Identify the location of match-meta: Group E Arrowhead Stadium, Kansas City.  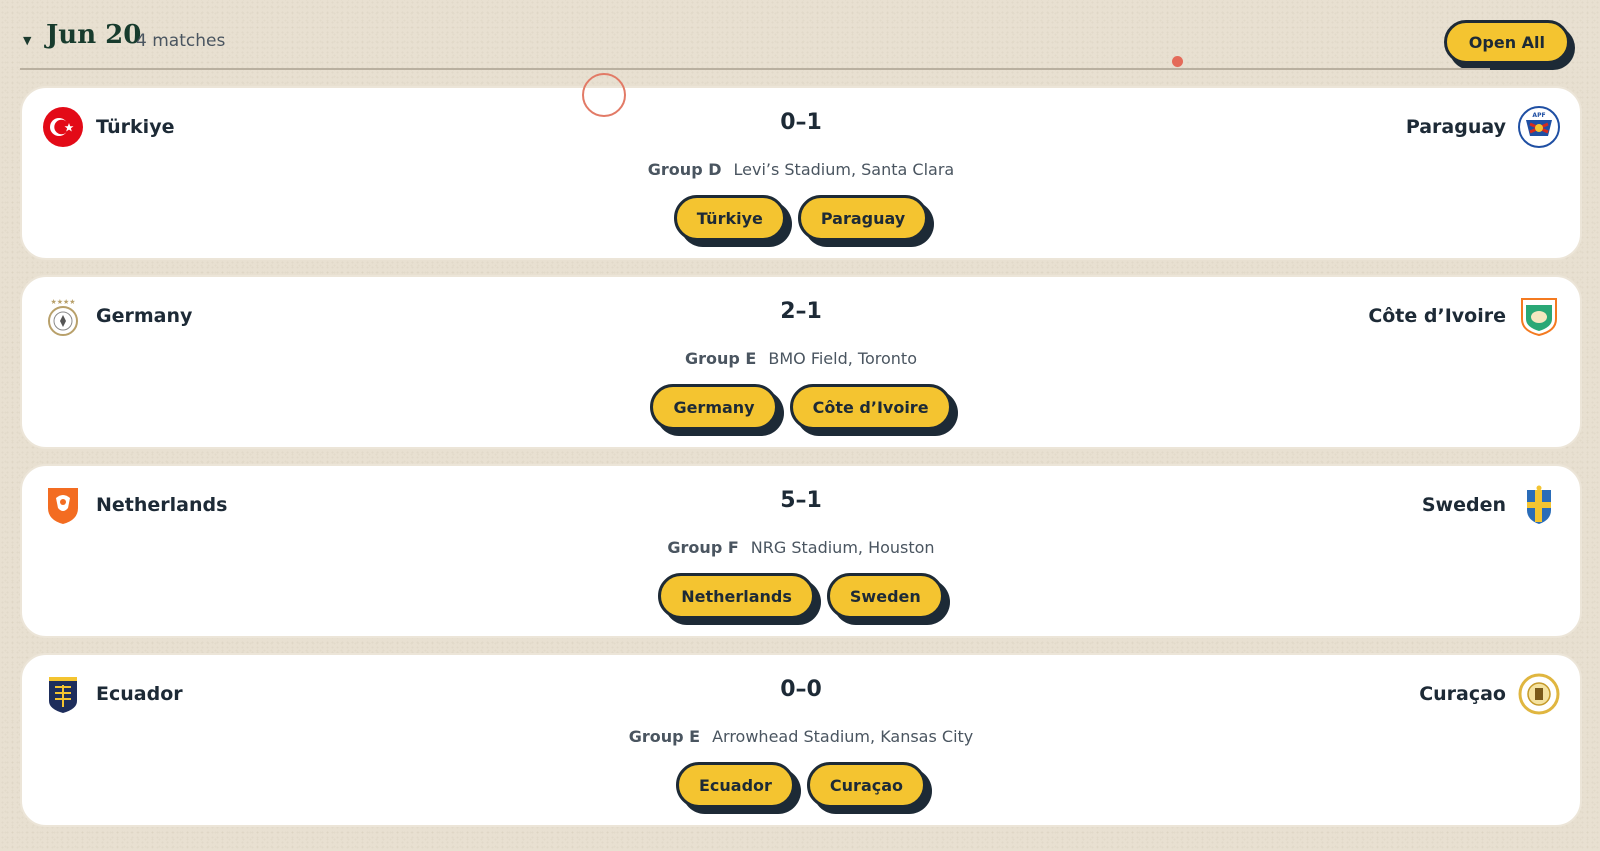
(801, 736).